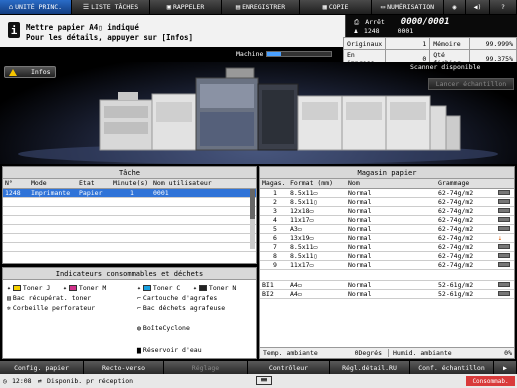 The width and height of the screenshot is (517, 388). Describe the element at coordinates (445, 67) in the screenshot. I see `scanner-status: Scanner disponible` at that location.